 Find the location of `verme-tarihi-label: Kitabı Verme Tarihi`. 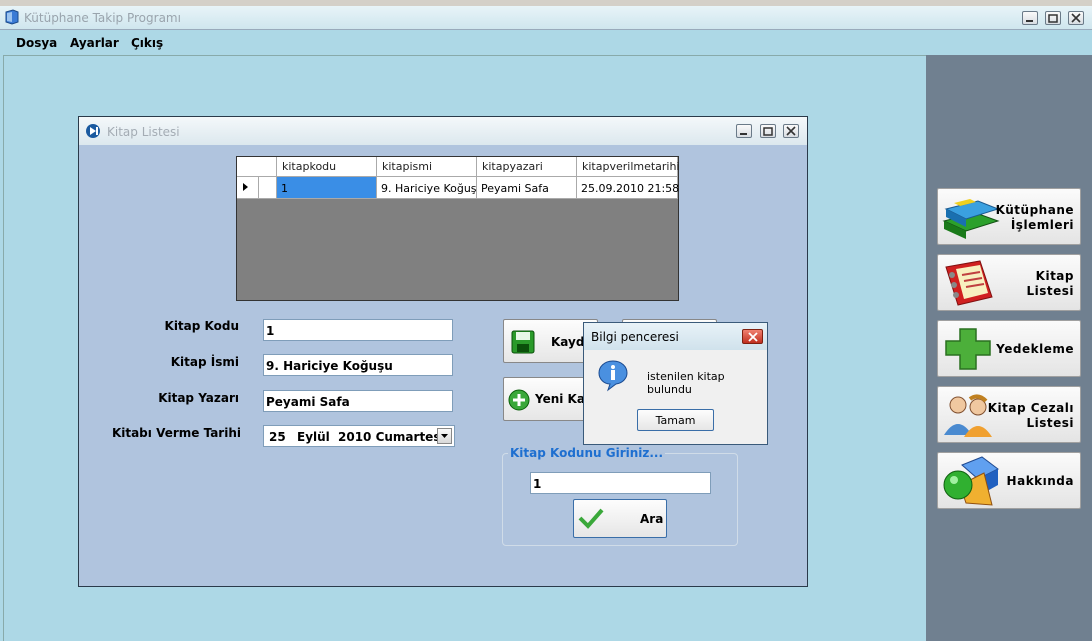

verme-tarihi-label: Kitabı Verme Tarihi is located at coordinates (176, 433).